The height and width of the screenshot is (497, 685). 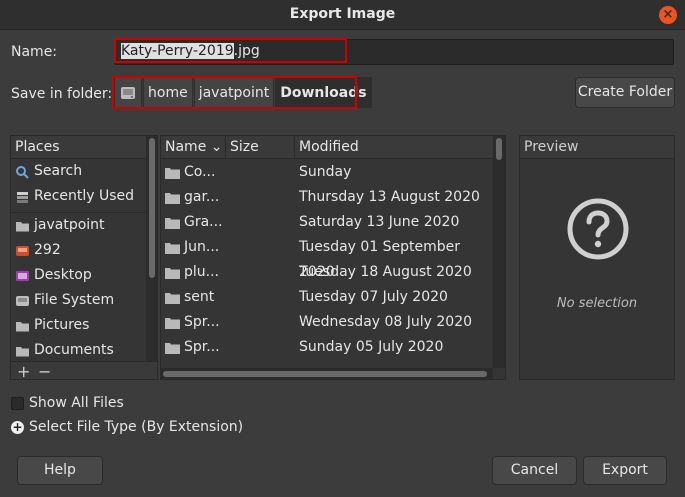 I want to click on place-file-system: File System, so click(x=84, y=300).